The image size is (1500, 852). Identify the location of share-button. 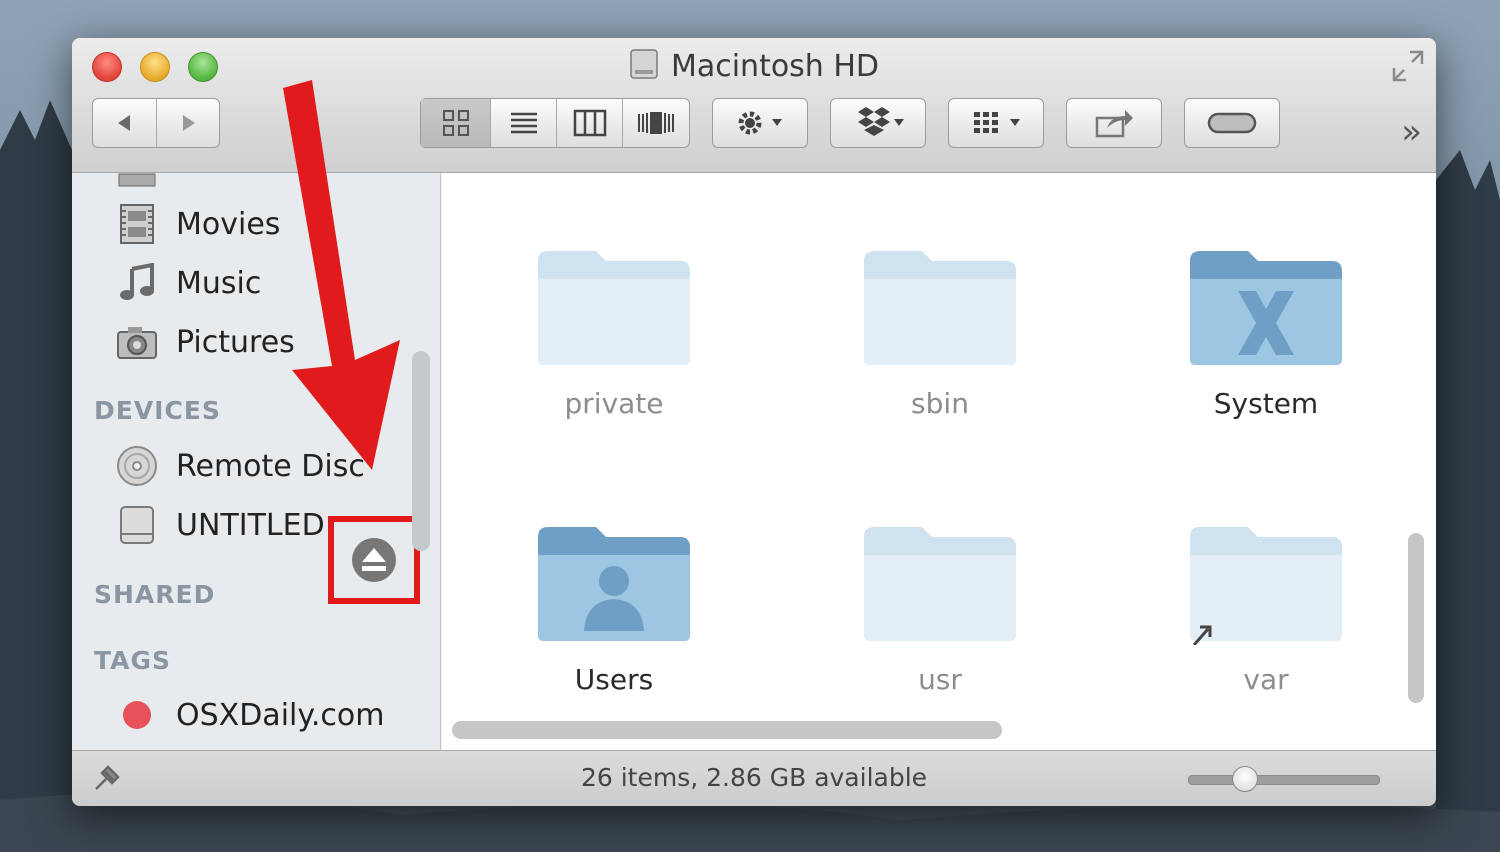
(1114, 123).